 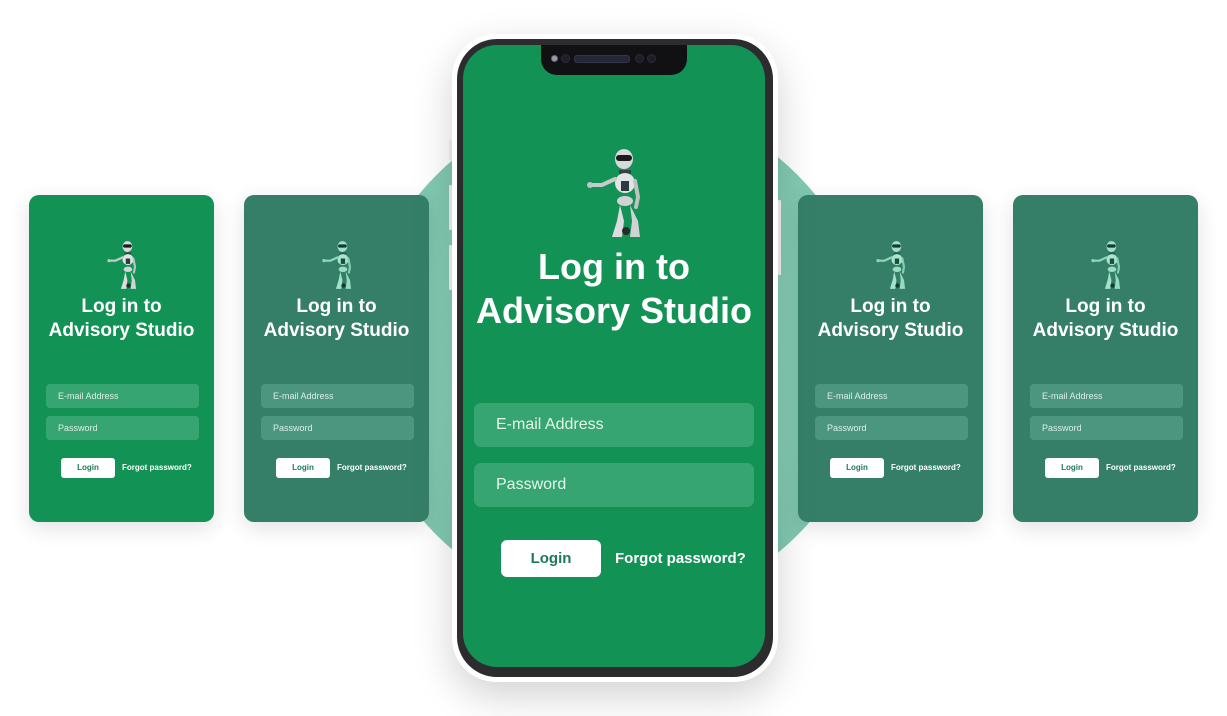 I want to click on camera-dot-icon, so click(x=554, y=58).